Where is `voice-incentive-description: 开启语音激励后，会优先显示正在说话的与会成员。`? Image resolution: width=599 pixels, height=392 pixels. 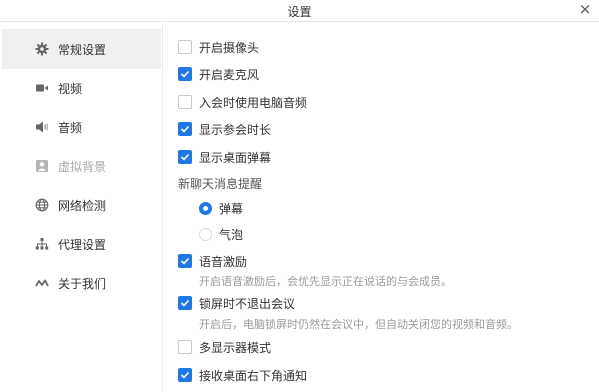
voice-incentive-description: 开启语音激励后，会优先显示正在说话的与会成员。 is located at coordinates (325, 281).